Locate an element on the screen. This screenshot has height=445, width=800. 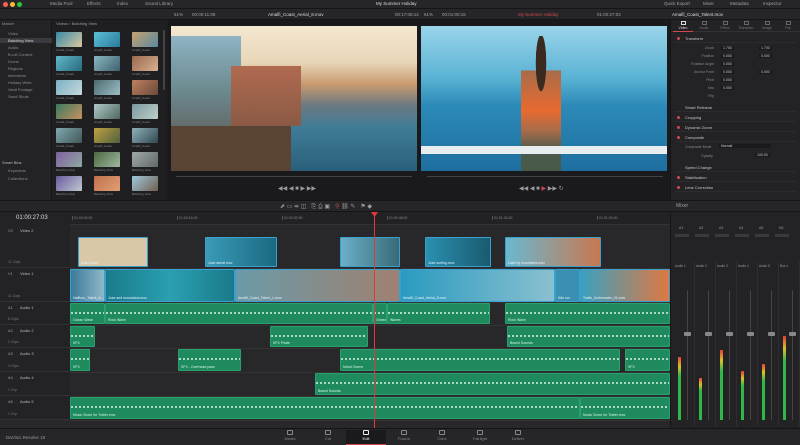
video-clip: Solid Color is located at coordinates (113, 252).